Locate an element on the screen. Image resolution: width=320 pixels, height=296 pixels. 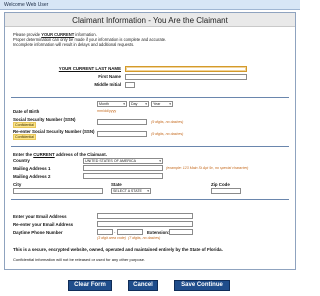
dob-month-select: Month ▾ is located at coordinates (112, 104).